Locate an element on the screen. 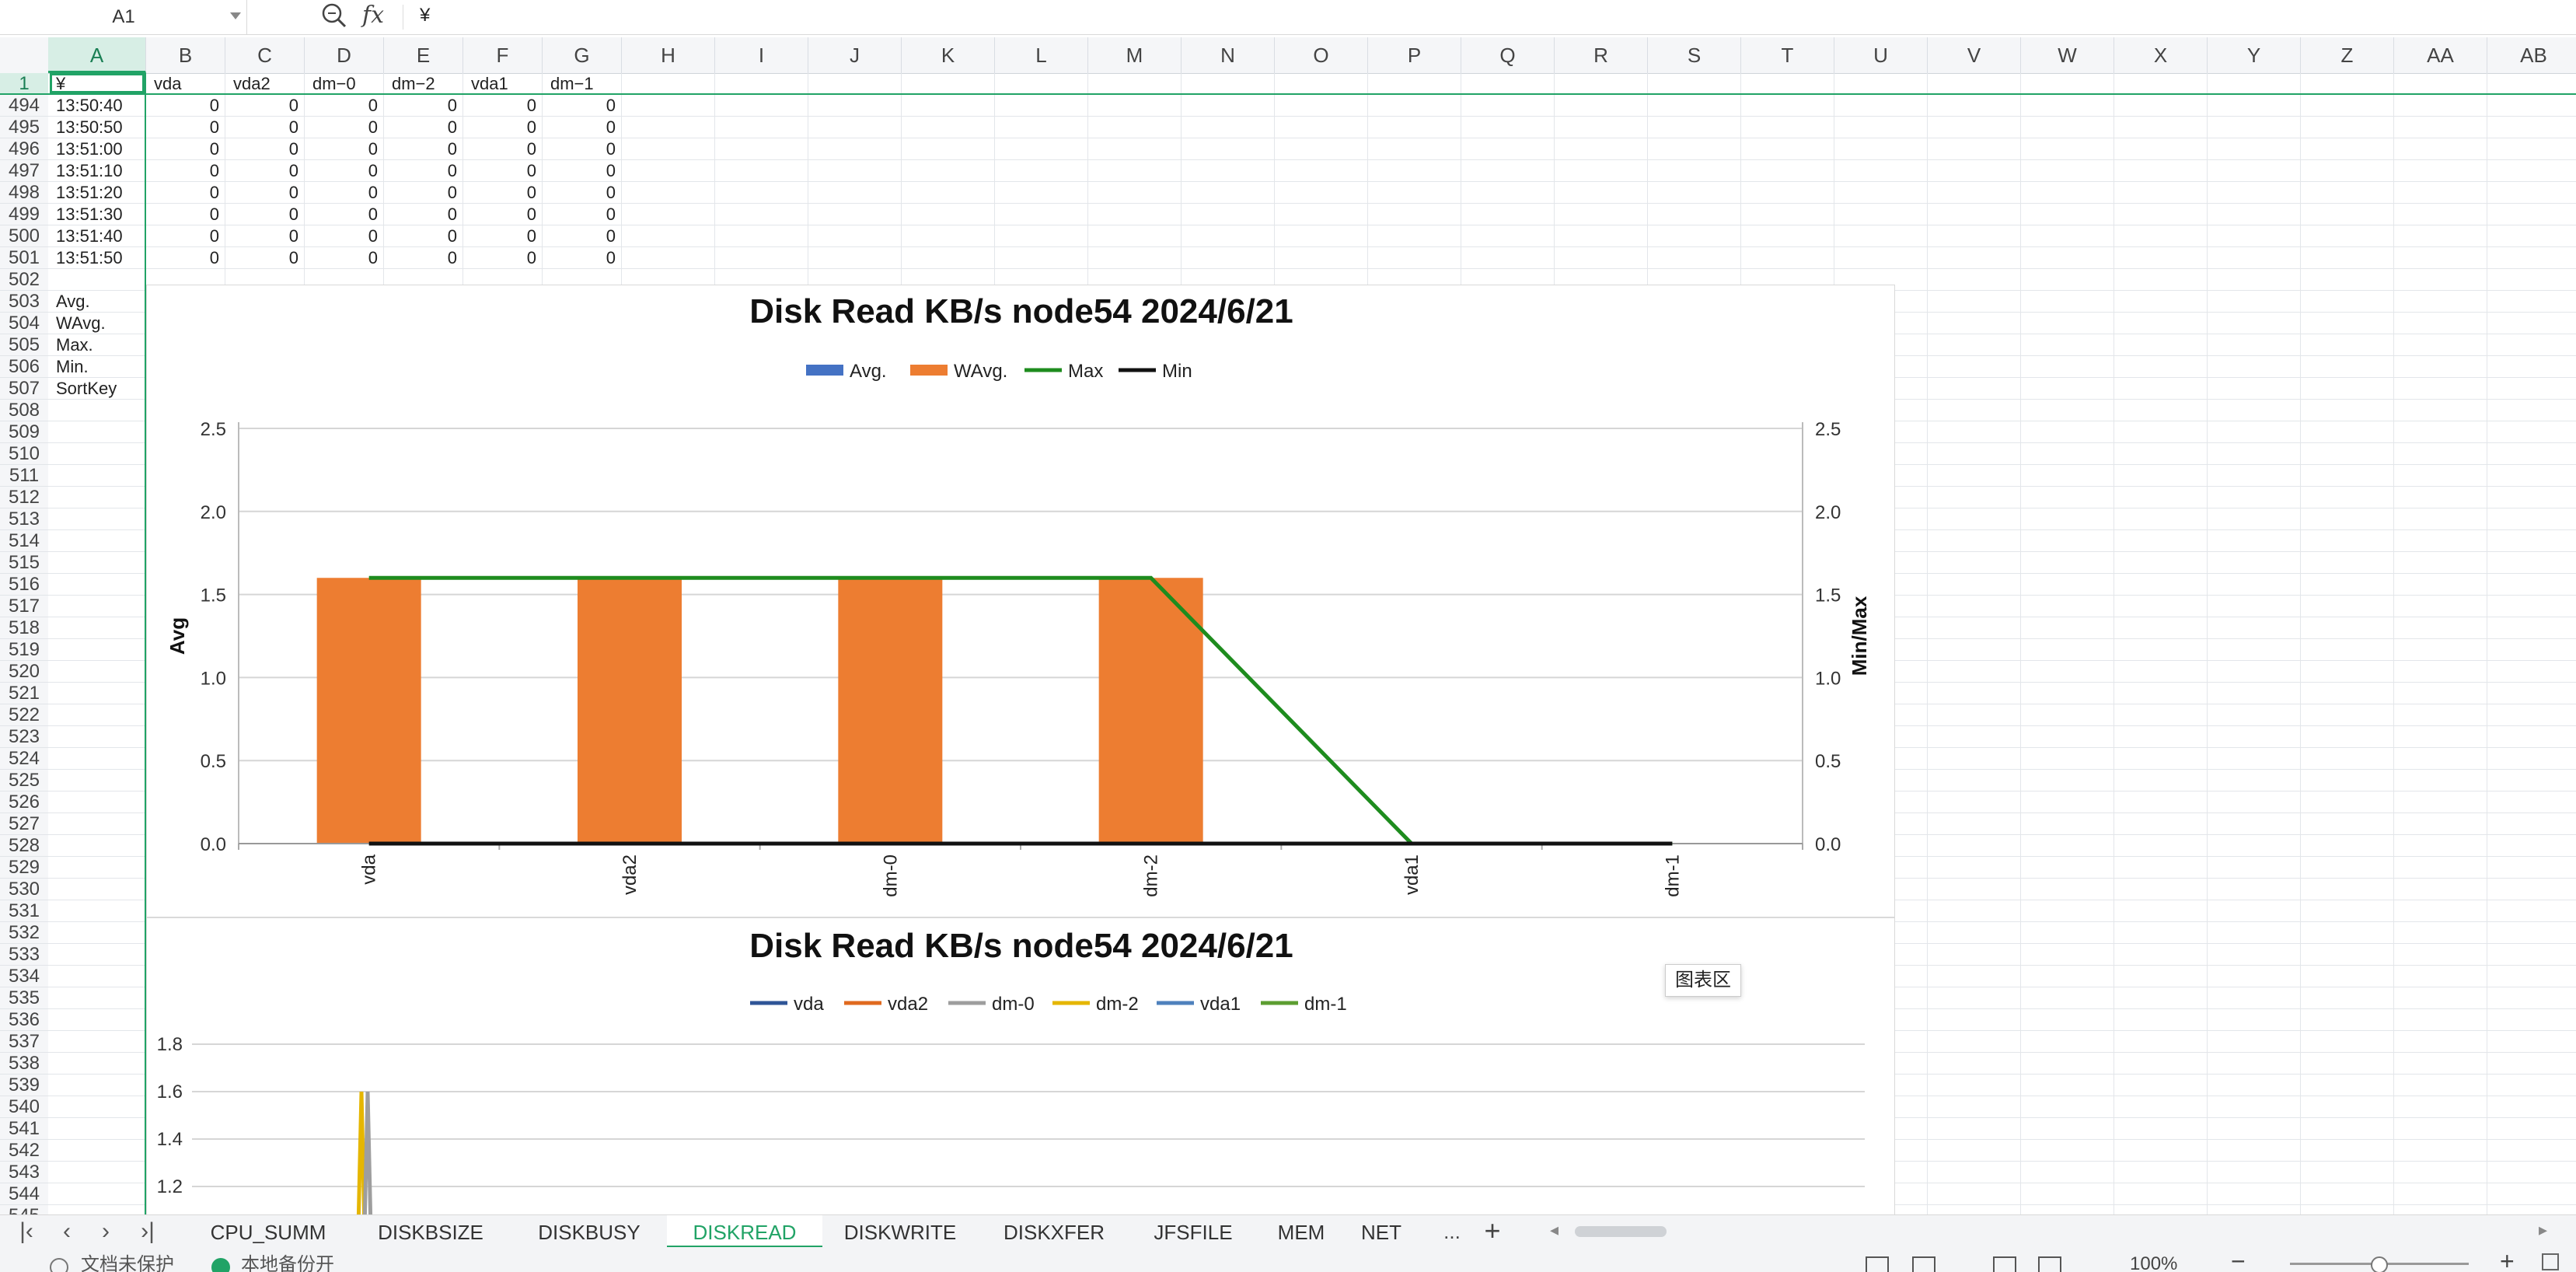  row-header: 520 is located at coordinates (24, 672).